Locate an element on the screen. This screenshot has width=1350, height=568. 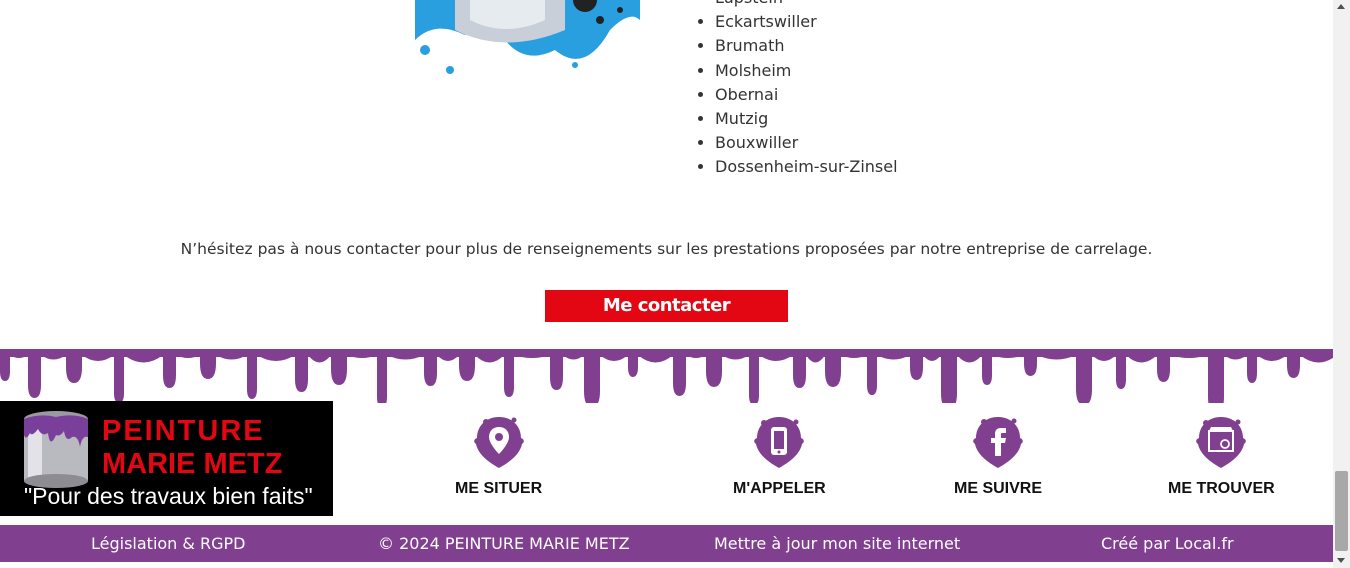
list-item: Obernai is located at coordinates (806, 95).